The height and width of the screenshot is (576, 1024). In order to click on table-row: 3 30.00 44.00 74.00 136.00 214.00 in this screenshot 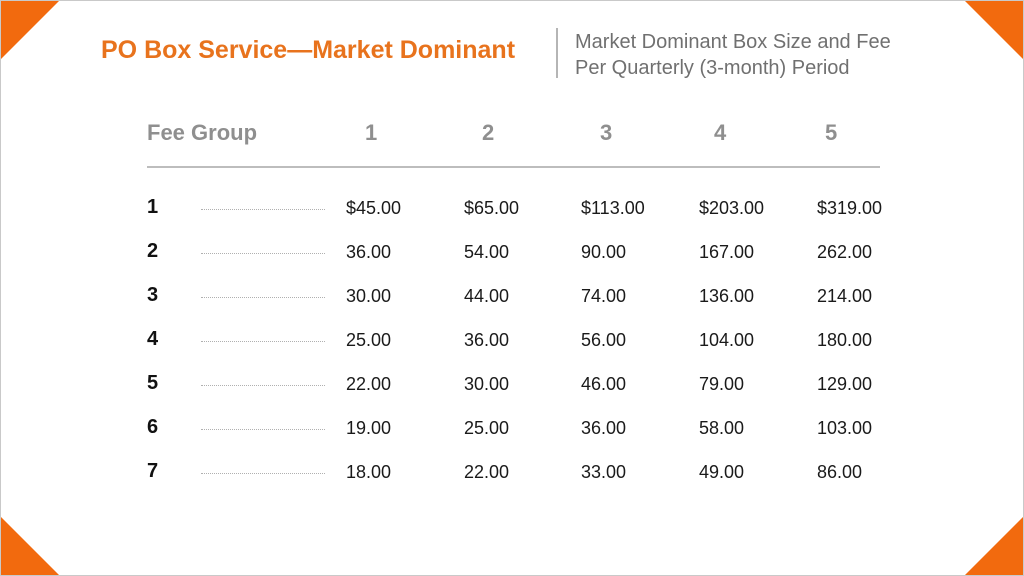, I will do `click(512, 299)`.